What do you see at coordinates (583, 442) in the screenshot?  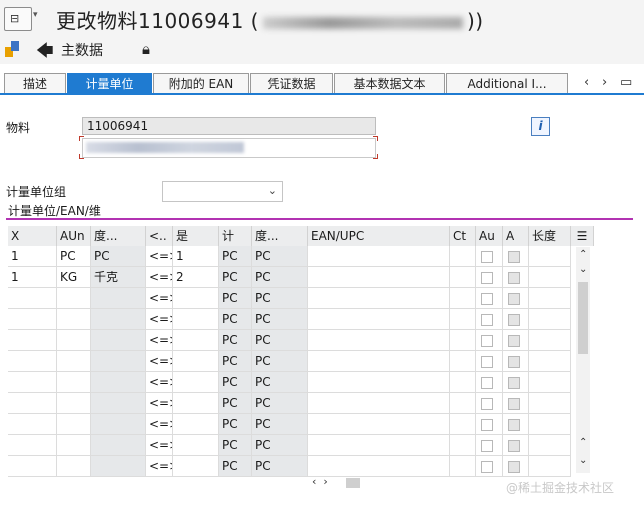 I see `scroll-up-icon: ⌃` at bounding box center [583, 442].